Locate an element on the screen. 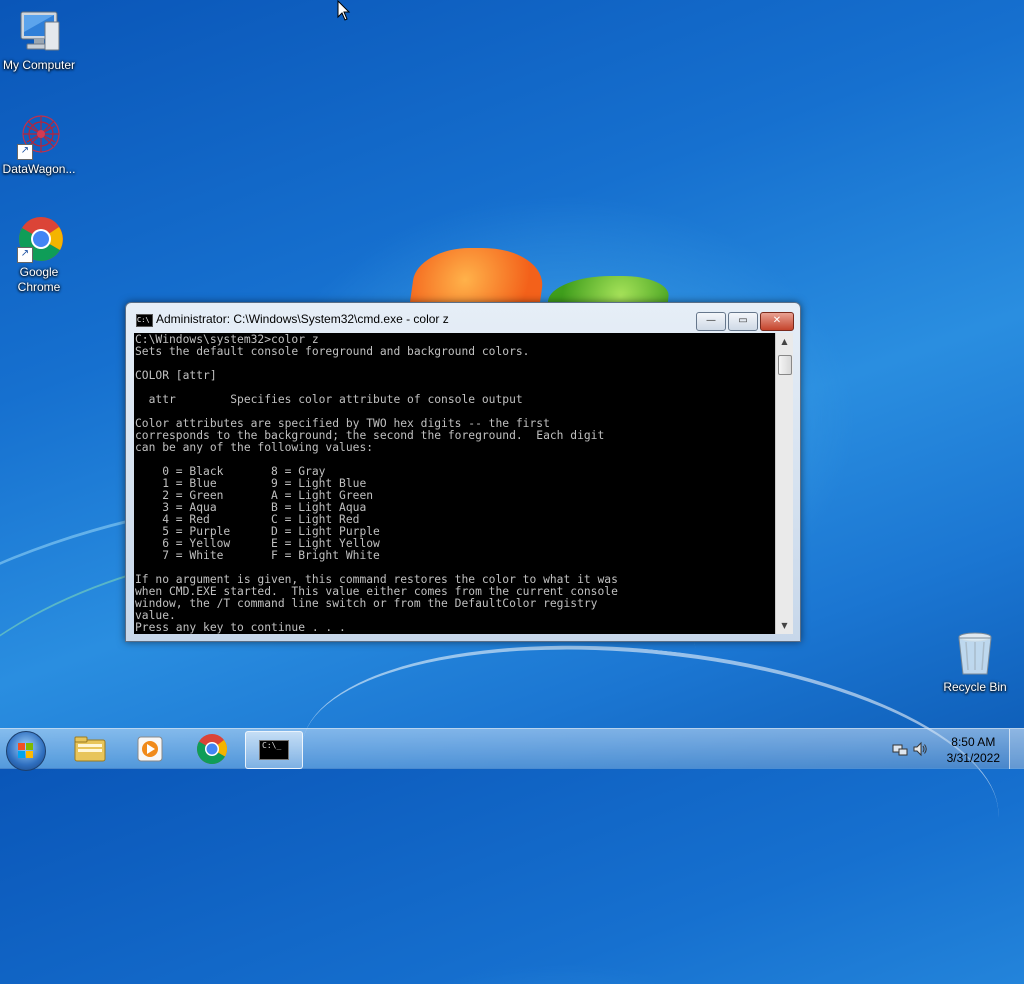 This screenshot has width=1024, height=984. cmd-icon: C:\ is located at coordinates (144, 320).